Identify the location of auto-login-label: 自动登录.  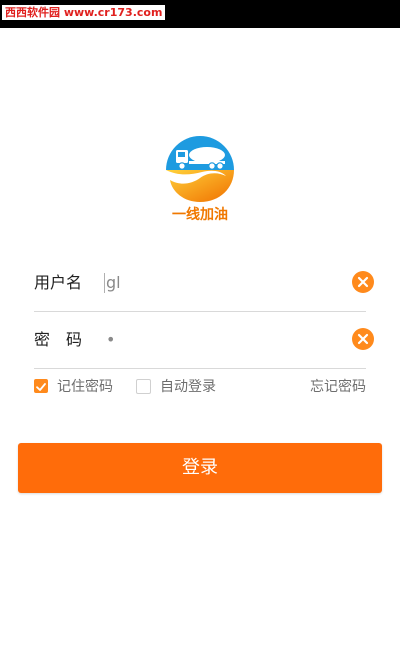
(188, 387).